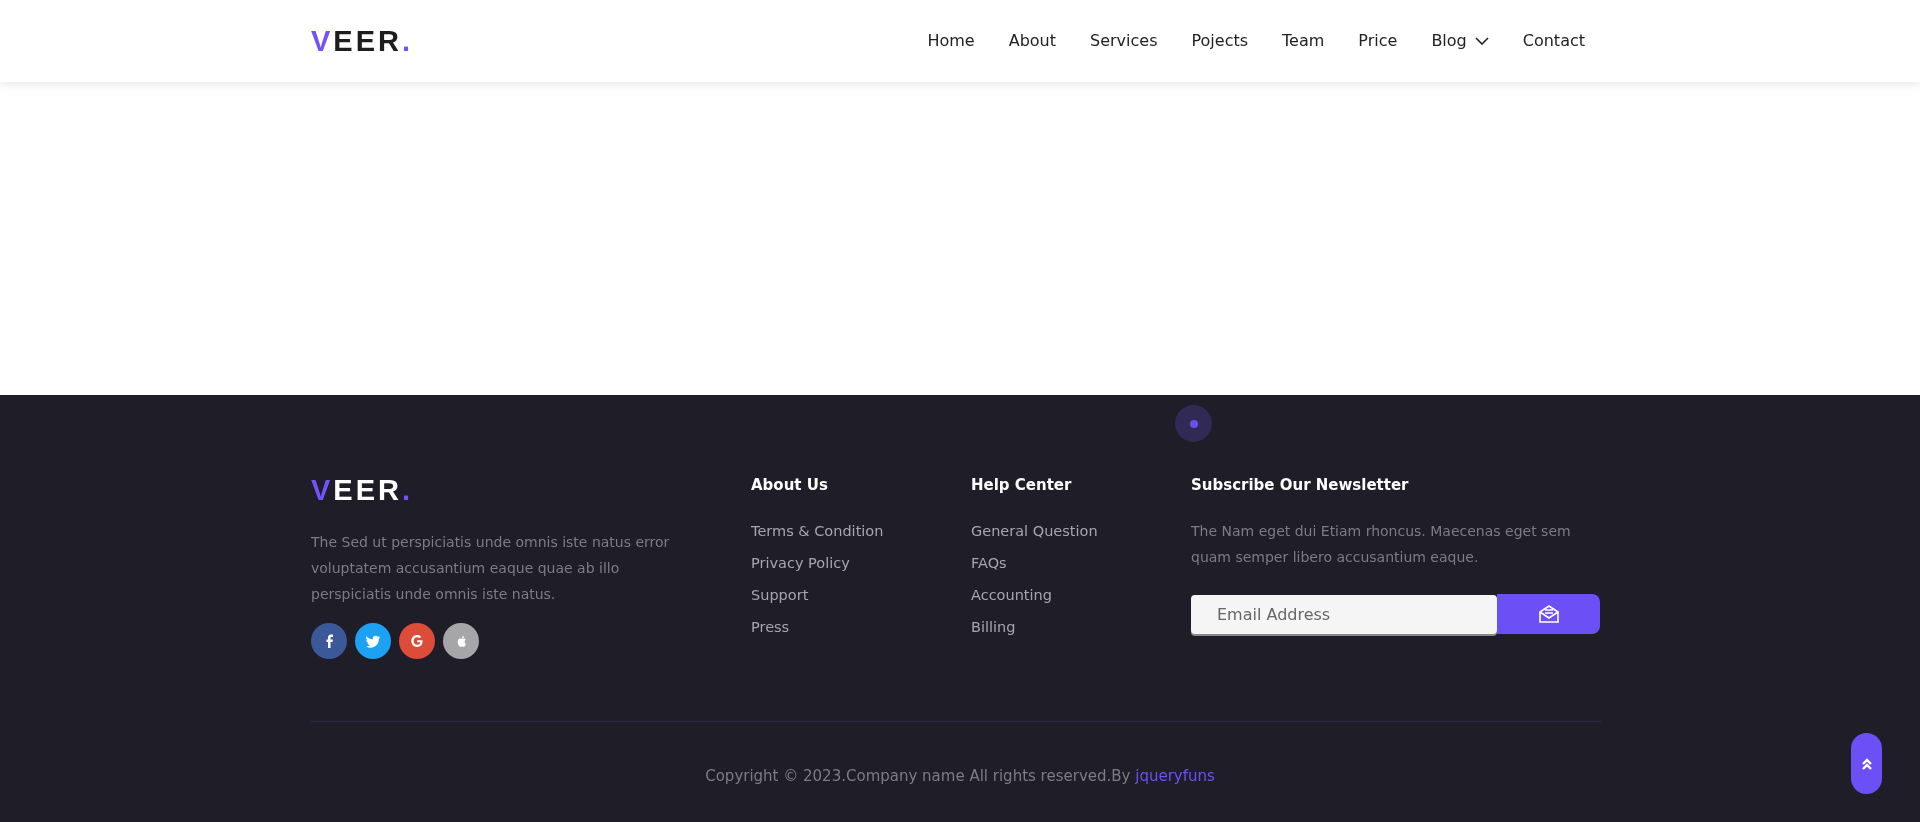  Describe the element at coordinates (861, 627) in the screenshot. I see `footer-link: Press` at that location.